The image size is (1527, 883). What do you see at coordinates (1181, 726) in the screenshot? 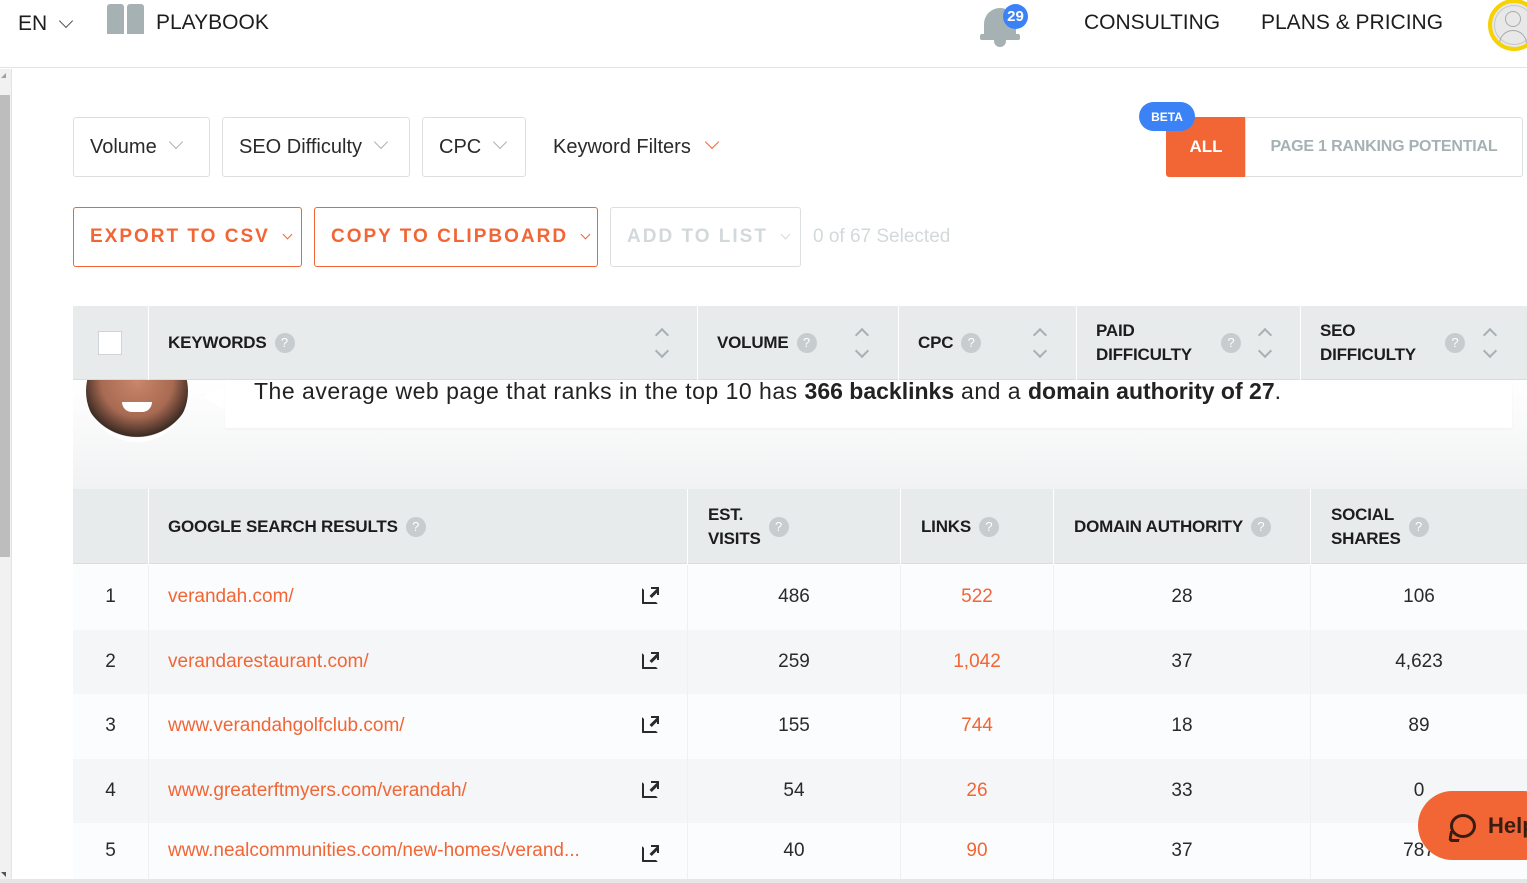
I see `domain-authority-cell: 18` at bounding box center [1181, 726].